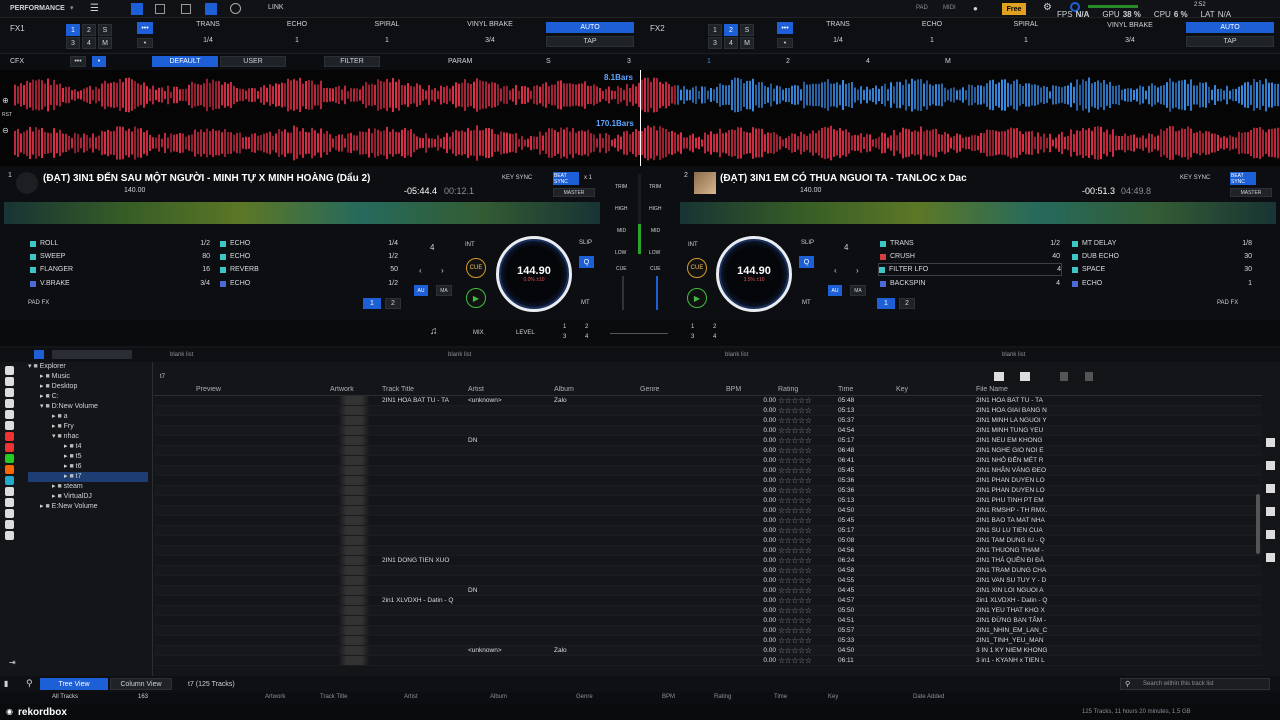 This screenshot has height=720, width=1280. What do you see at coordinates (708, 431) in the screenshot?
I see `table-row: 0.00 ☆☆☆☆☆ 04:54 2IN1 MINH TUNG YEU` at bounding box center [708, 431].